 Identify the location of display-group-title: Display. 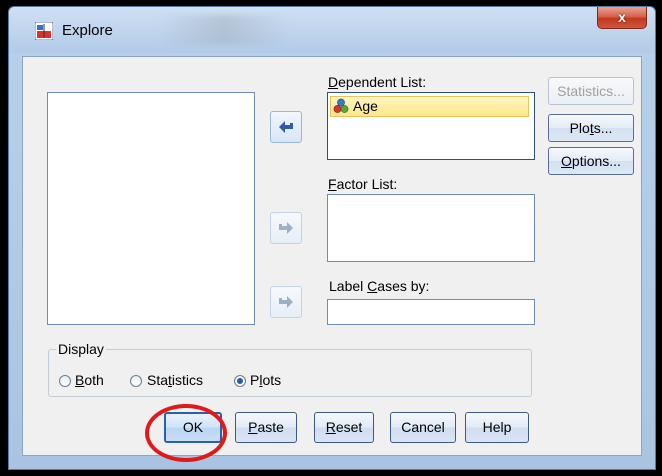
(81, 349).